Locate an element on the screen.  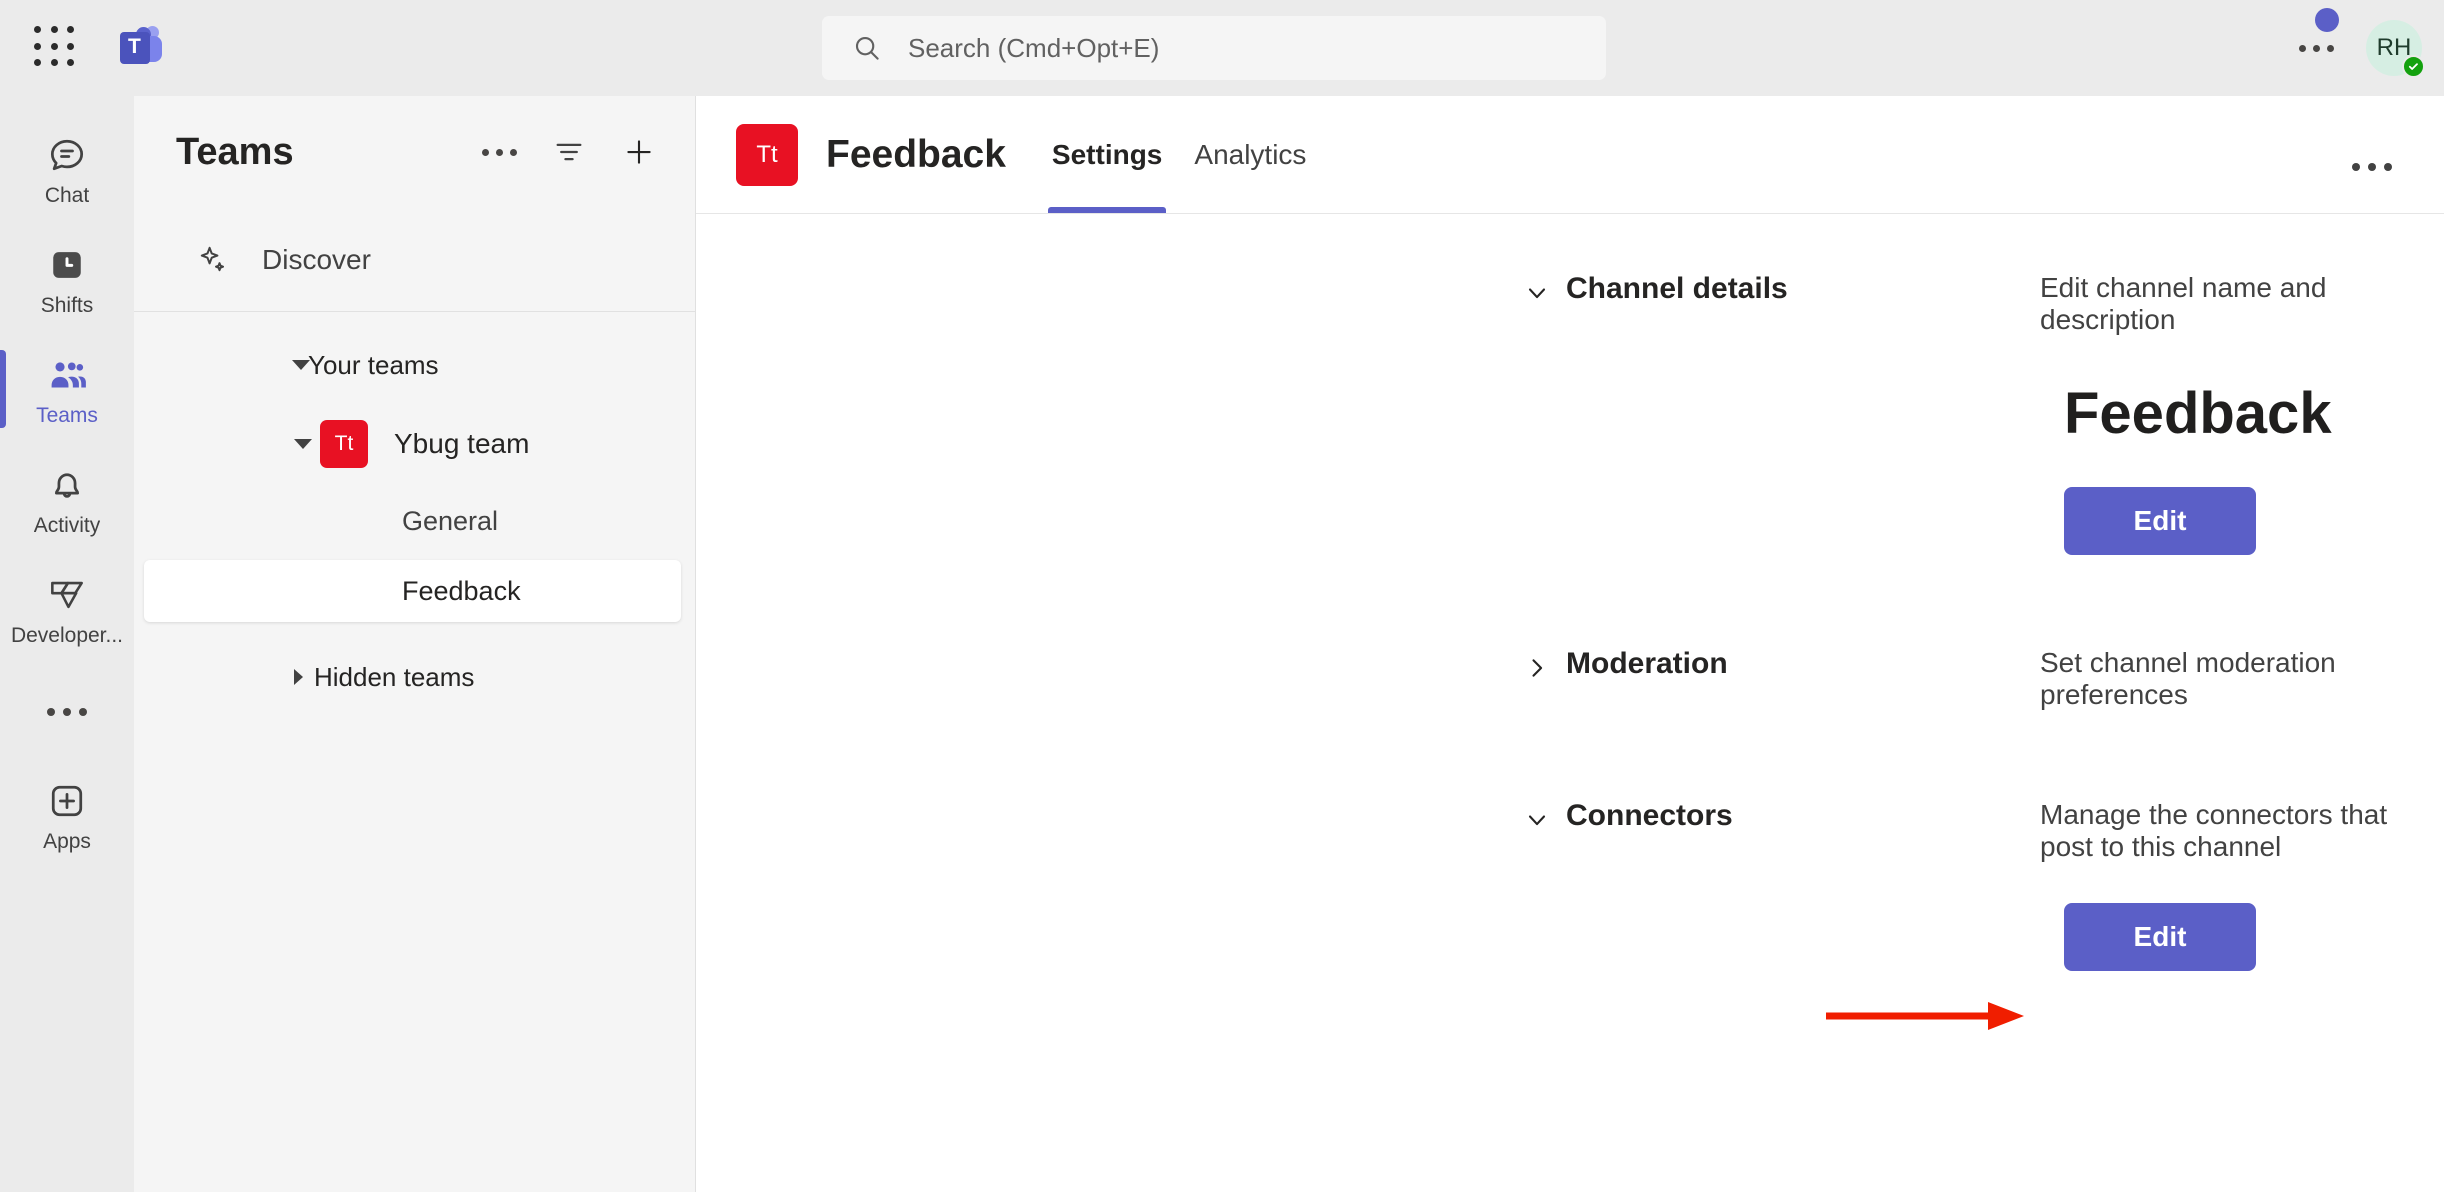
shifts-icon is located at coordinates (67, 265).